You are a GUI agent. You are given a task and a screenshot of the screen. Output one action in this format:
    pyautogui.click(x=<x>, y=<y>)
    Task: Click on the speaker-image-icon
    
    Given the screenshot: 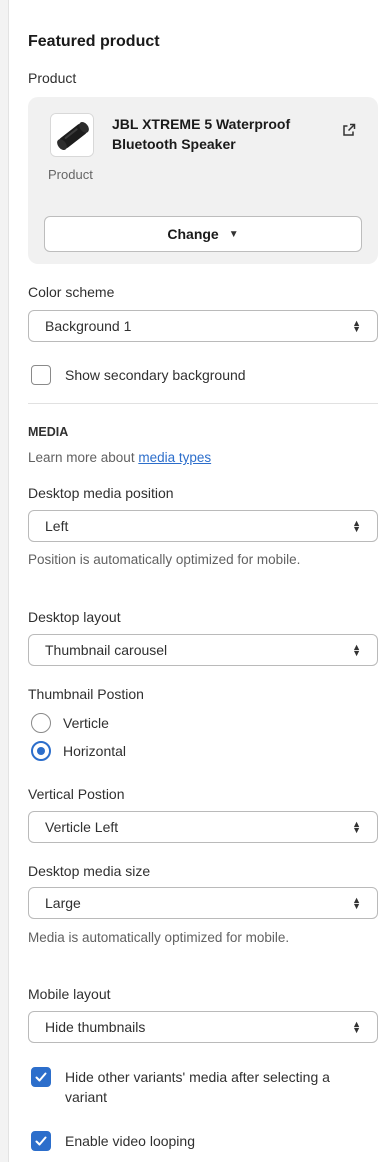 What is the action you would take?
    pyautogui.click(x=72, y=135)
    